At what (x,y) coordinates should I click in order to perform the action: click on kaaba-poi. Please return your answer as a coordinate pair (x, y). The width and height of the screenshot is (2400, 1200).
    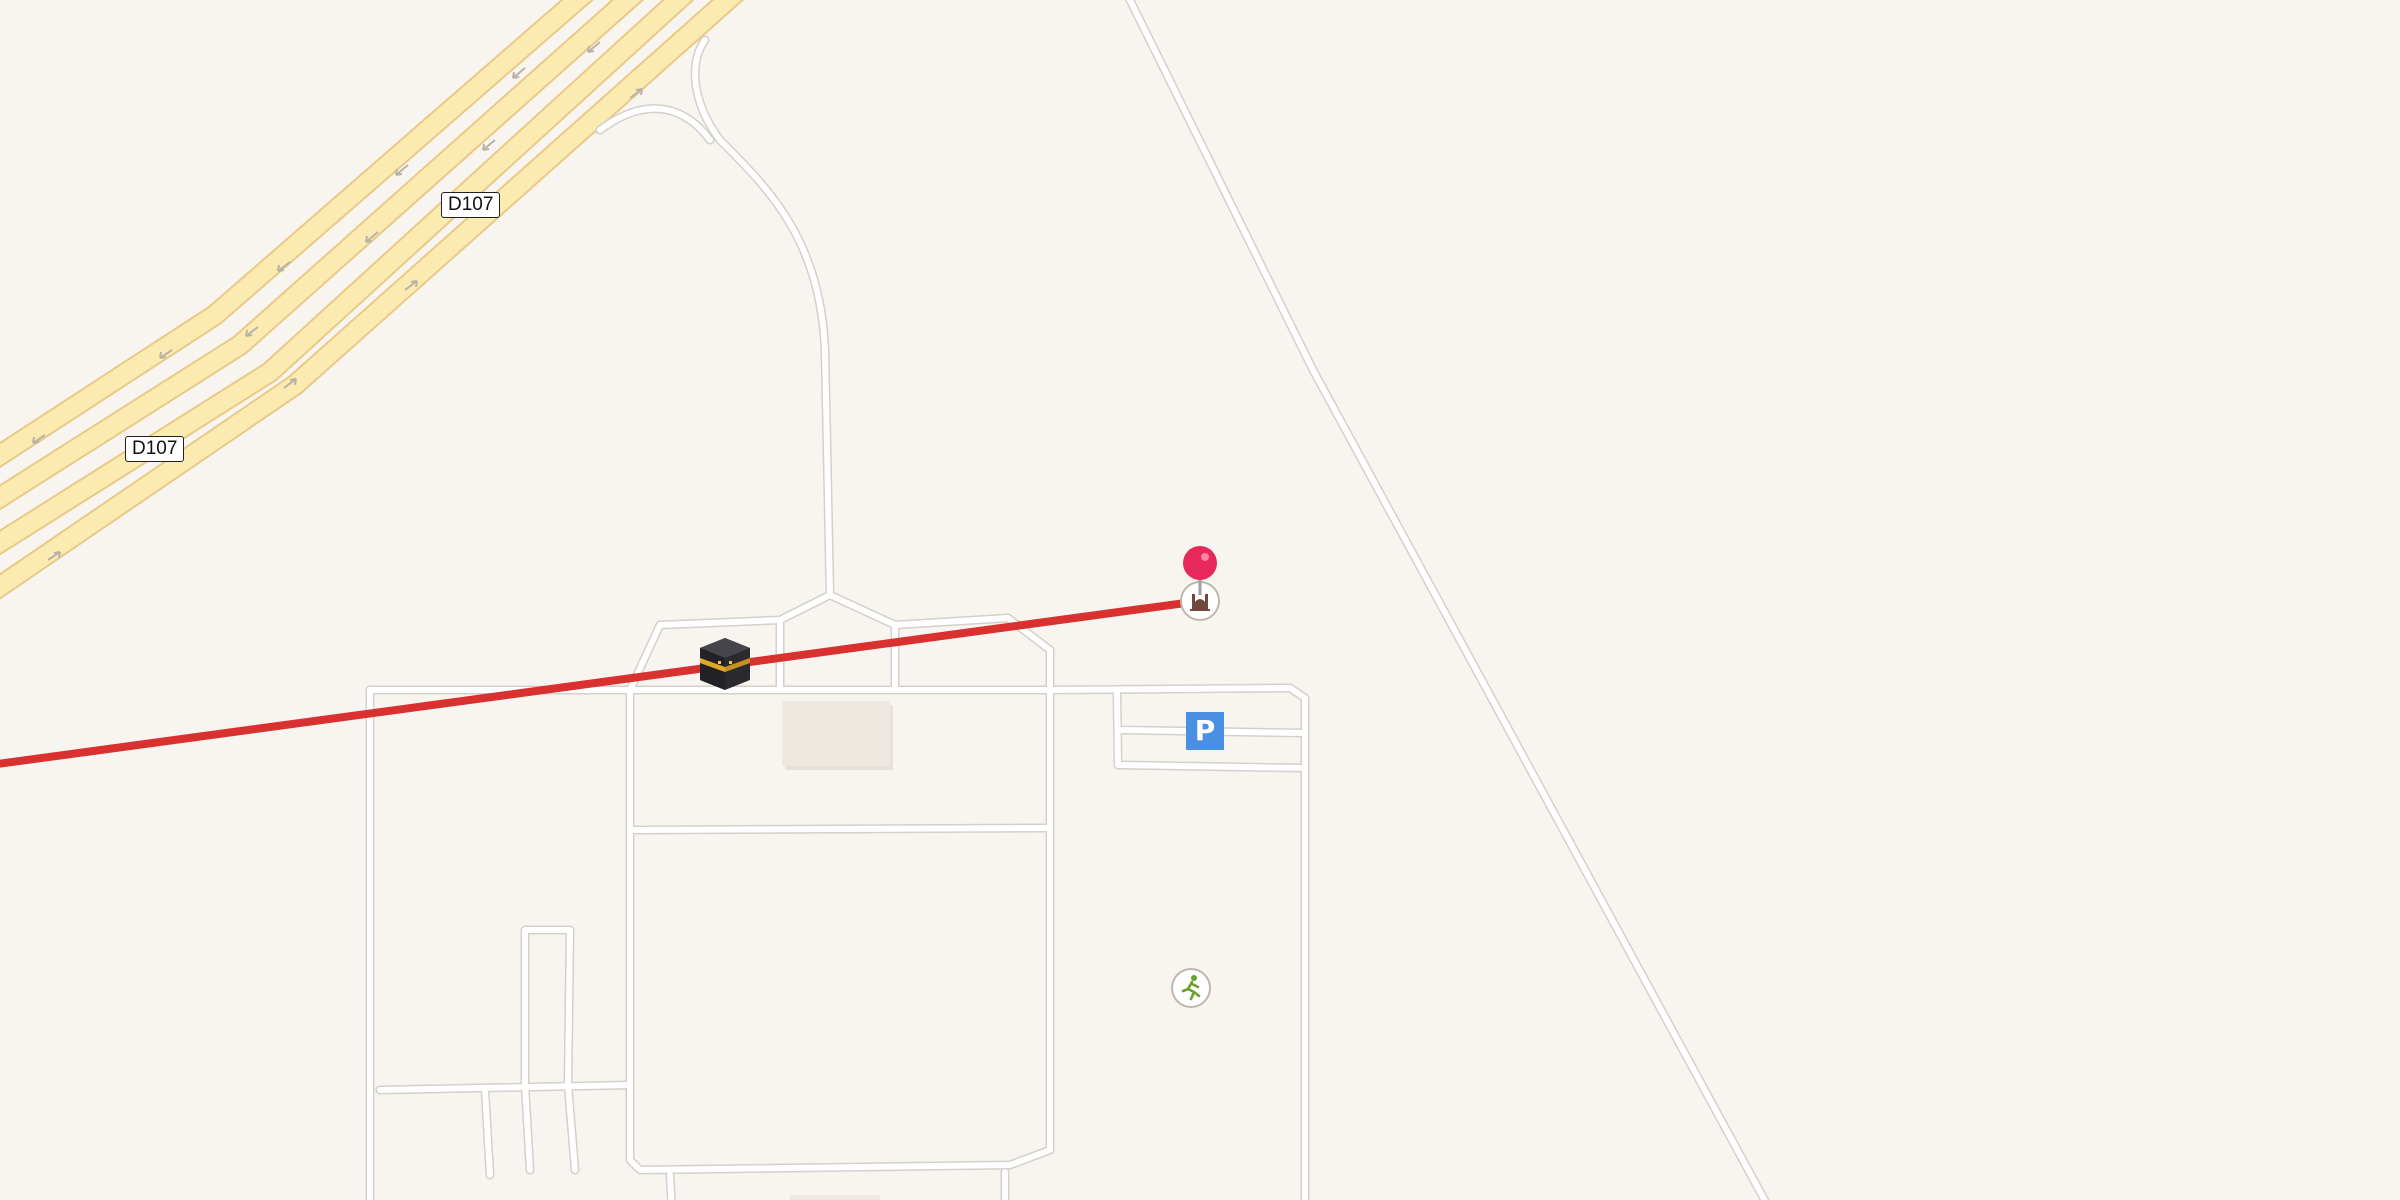
    Looking at the image, I should click on (725, 664).